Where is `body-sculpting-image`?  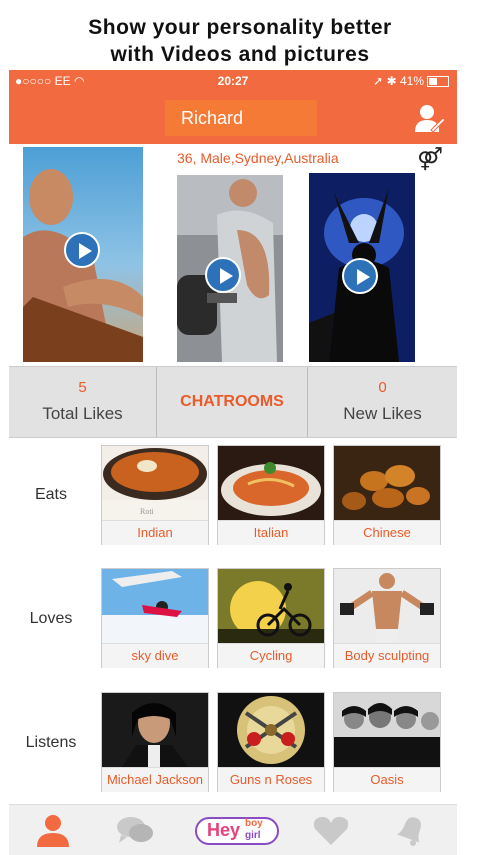 body-sculpting-image is located at coordinates (387, 606).